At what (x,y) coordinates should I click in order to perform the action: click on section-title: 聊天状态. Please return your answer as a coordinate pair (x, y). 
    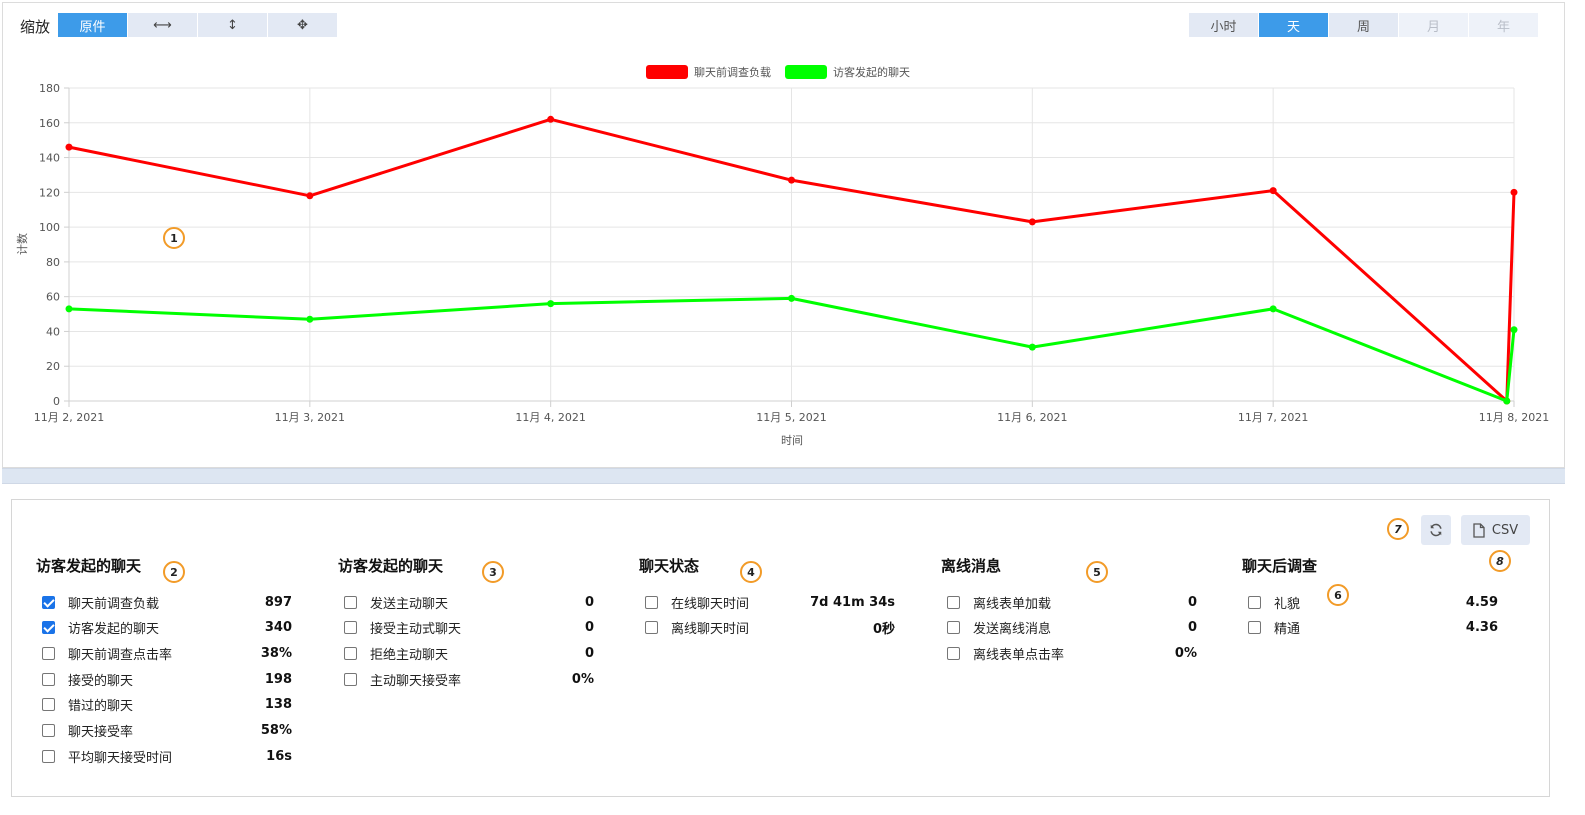
    Looking at the image, I should click on (669, 566).